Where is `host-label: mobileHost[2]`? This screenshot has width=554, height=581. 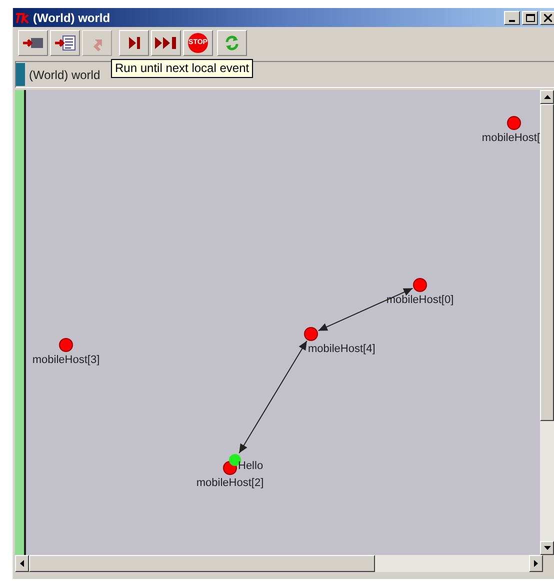
host-label: mobileHost[2] is located at coordinates (230, 483).